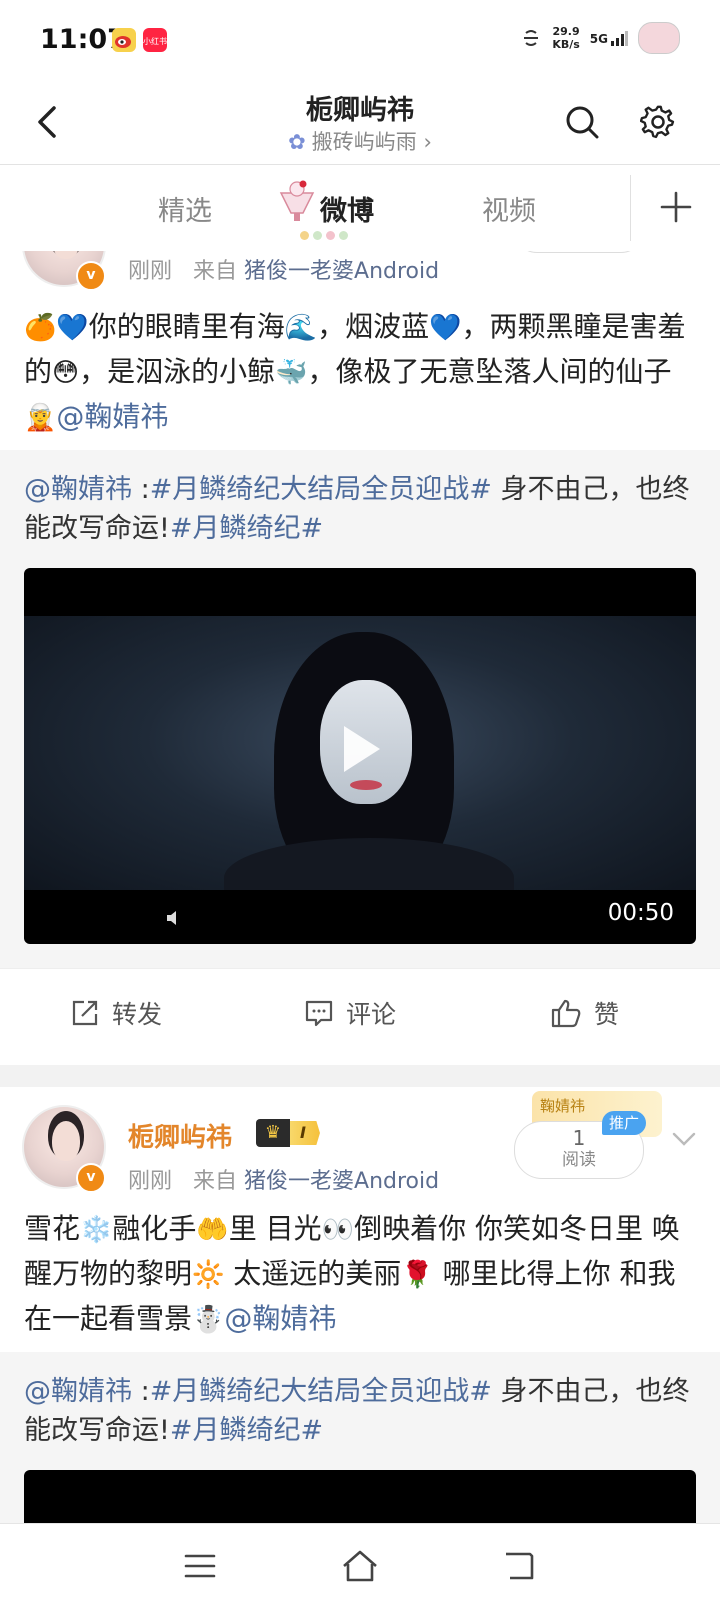  Describe the element at coordinates (427, 142) in the screenshot. I see `chevron-right-icon: ›` at that location.